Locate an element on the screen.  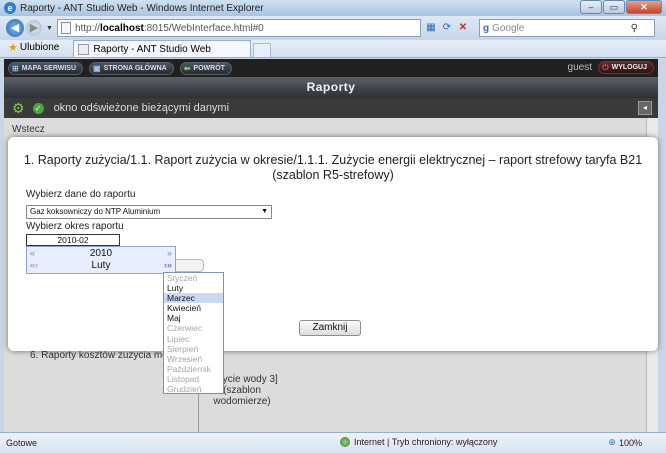
data-label: Wybierz dane do raportu is located at coordinates (81, 194).